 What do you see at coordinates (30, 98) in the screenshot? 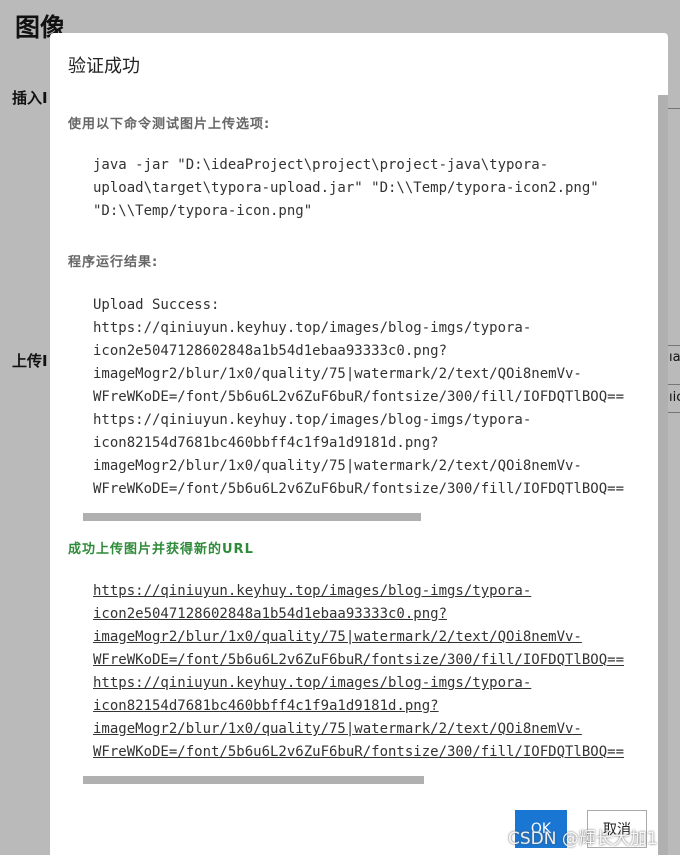
I see `insert-image-label: 插入I` at bounding box center [30, 98].